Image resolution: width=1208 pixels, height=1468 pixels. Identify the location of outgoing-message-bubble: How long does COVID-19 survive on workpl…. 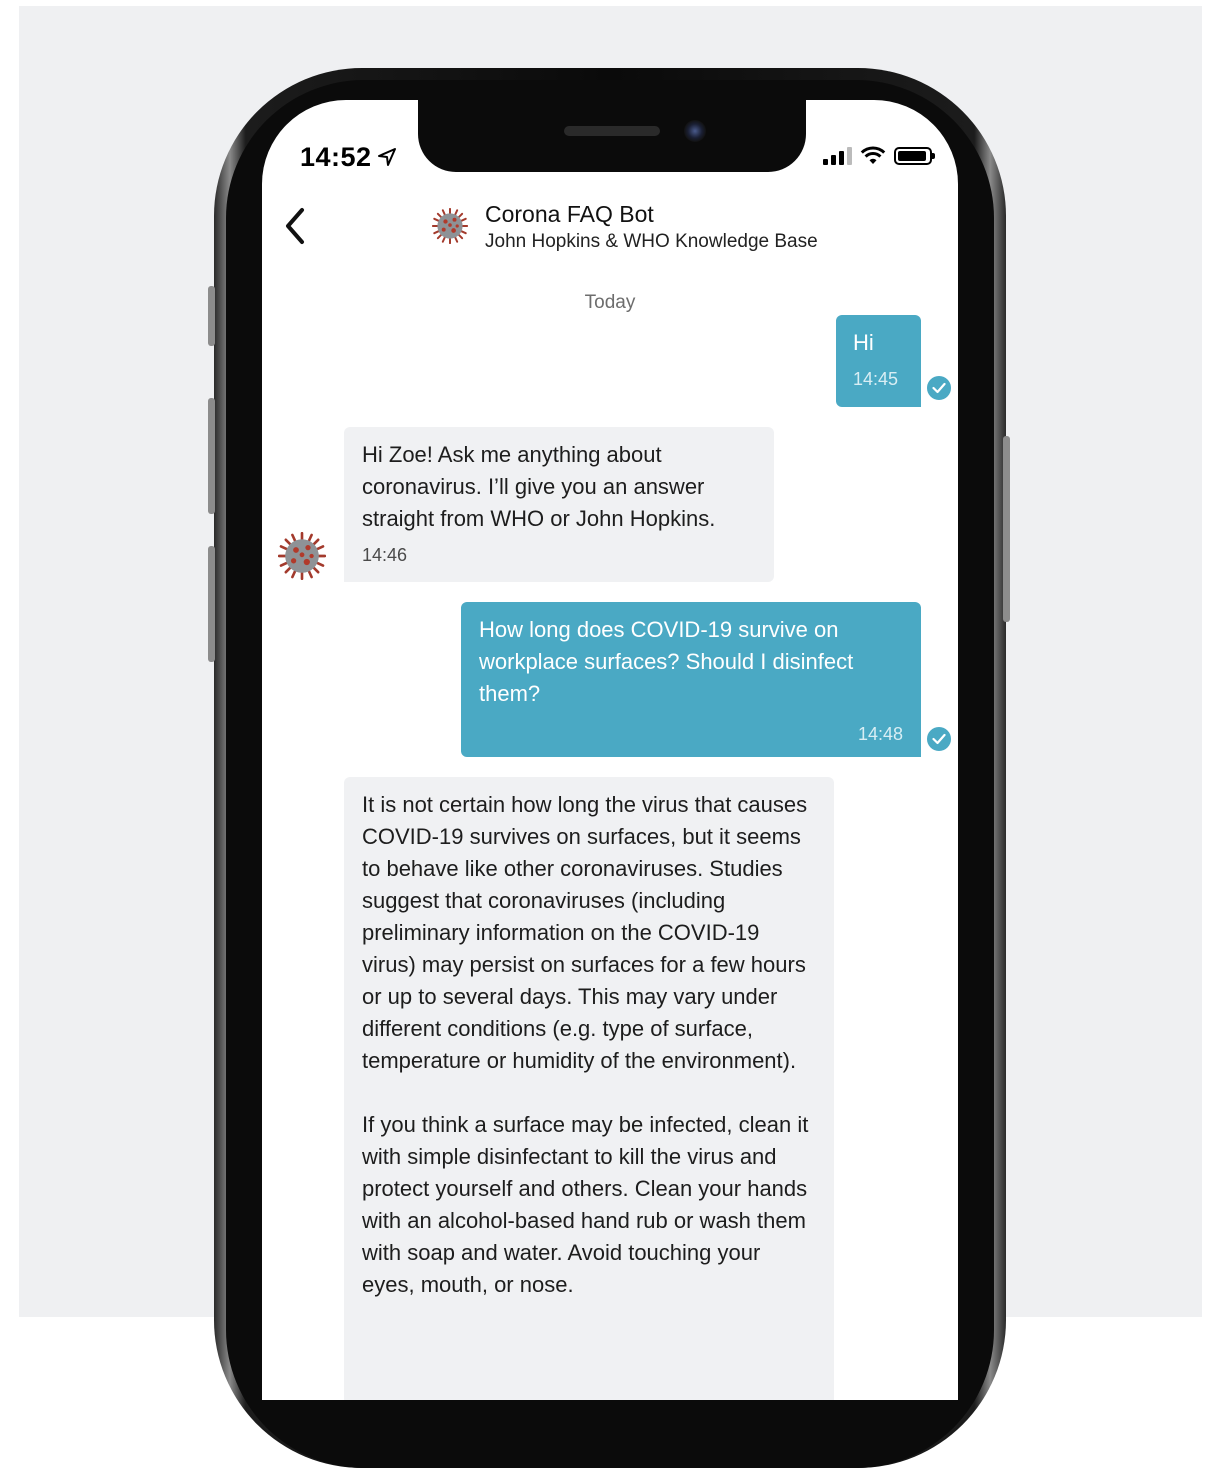
(691, 679).